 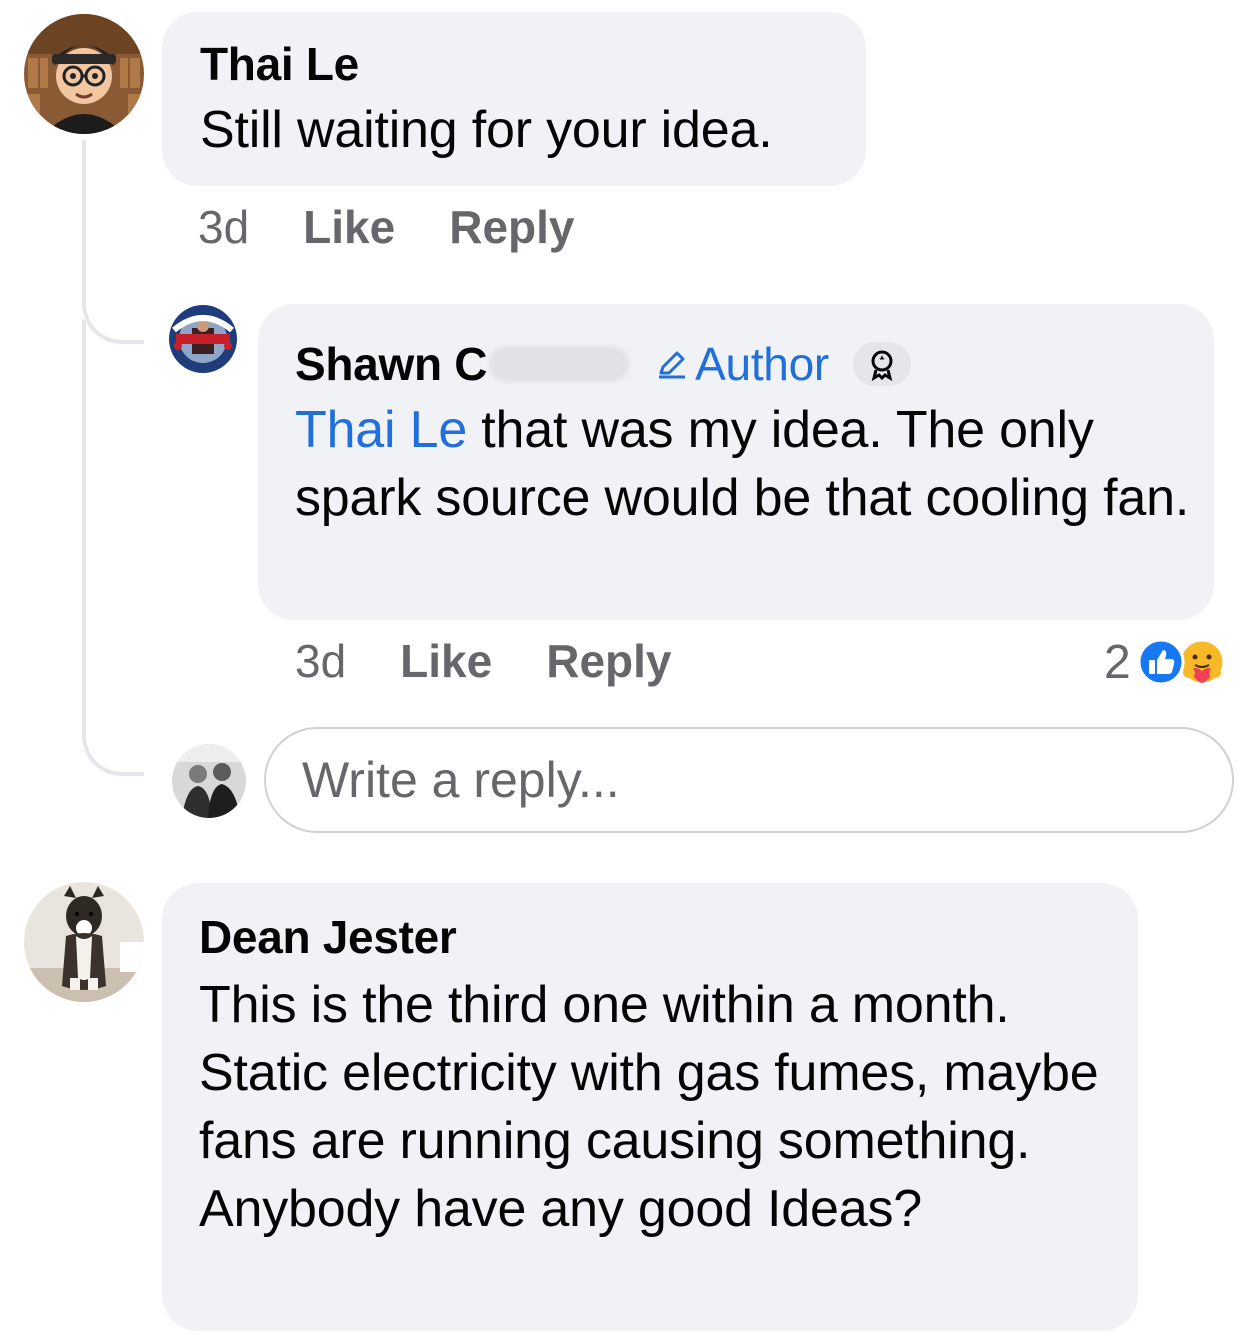 I want to click on pencil-icon, so click(x=672, y=365).